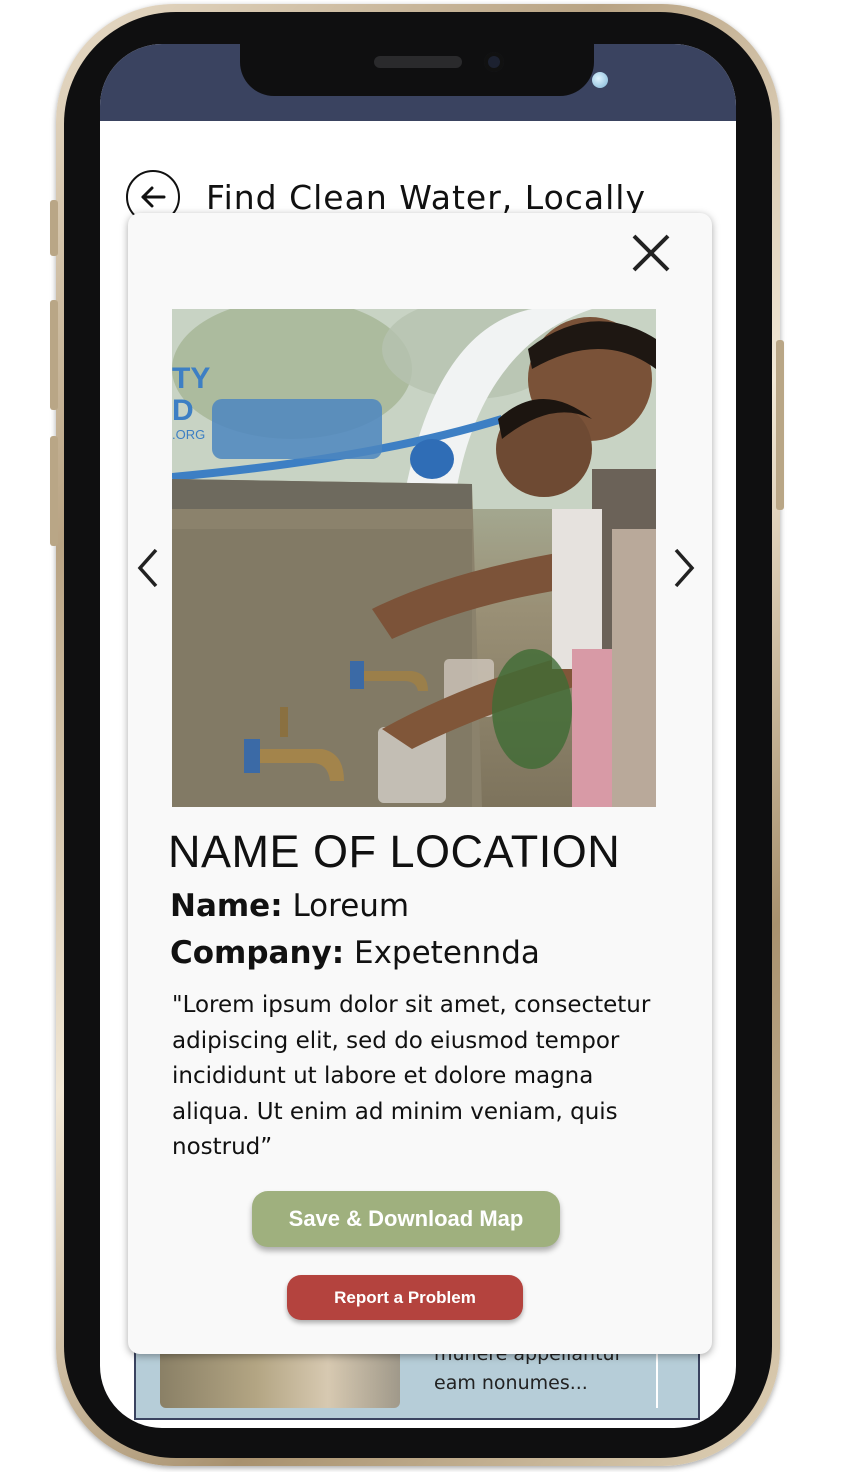 The image size is (854, 1472). I want to click on list-card-divider, so click(657, 1377).